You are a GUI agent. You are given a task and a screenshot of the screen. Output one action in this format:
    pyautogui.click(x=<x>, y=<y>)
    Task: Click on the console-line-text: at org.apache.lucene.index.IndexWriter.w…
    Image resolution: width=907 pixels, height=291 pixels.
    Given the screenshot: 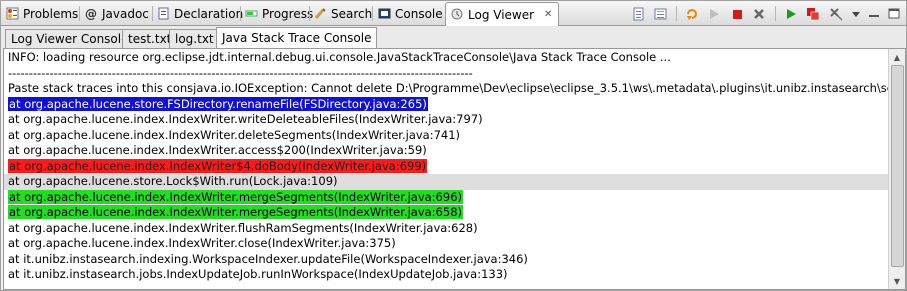 What is the action you would take?
    pyautogui.click(x=245, y=119)
    